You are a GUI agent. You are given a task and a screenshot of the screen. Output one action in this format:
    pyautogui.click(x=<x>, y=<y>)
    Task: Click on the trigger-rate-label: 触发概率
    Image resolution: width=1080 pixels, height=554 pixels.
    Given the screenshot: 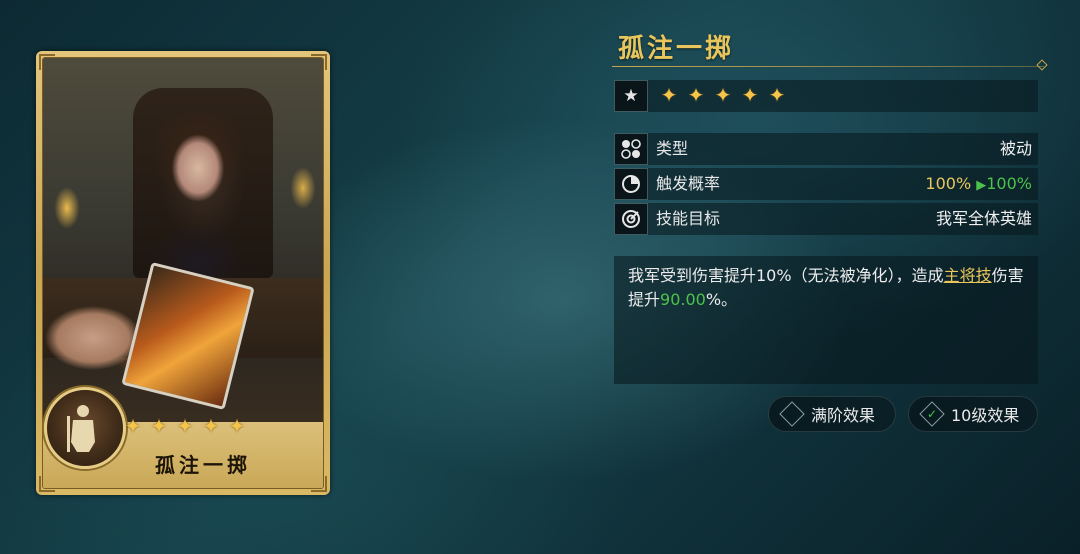 What is the action you would take?
    pyautogui.click(x=688, y=183)
    